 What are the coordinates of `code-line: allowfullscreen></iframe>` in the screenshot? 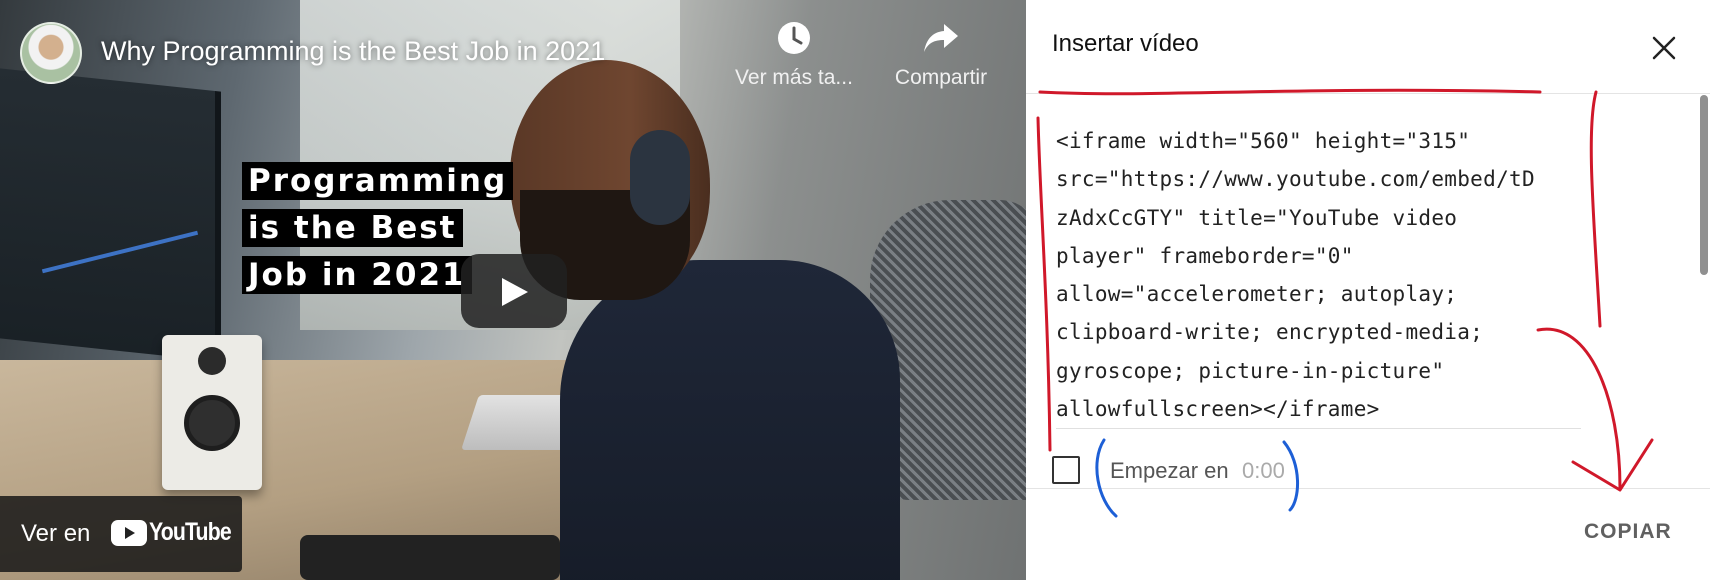 It's located at (1218, 409).